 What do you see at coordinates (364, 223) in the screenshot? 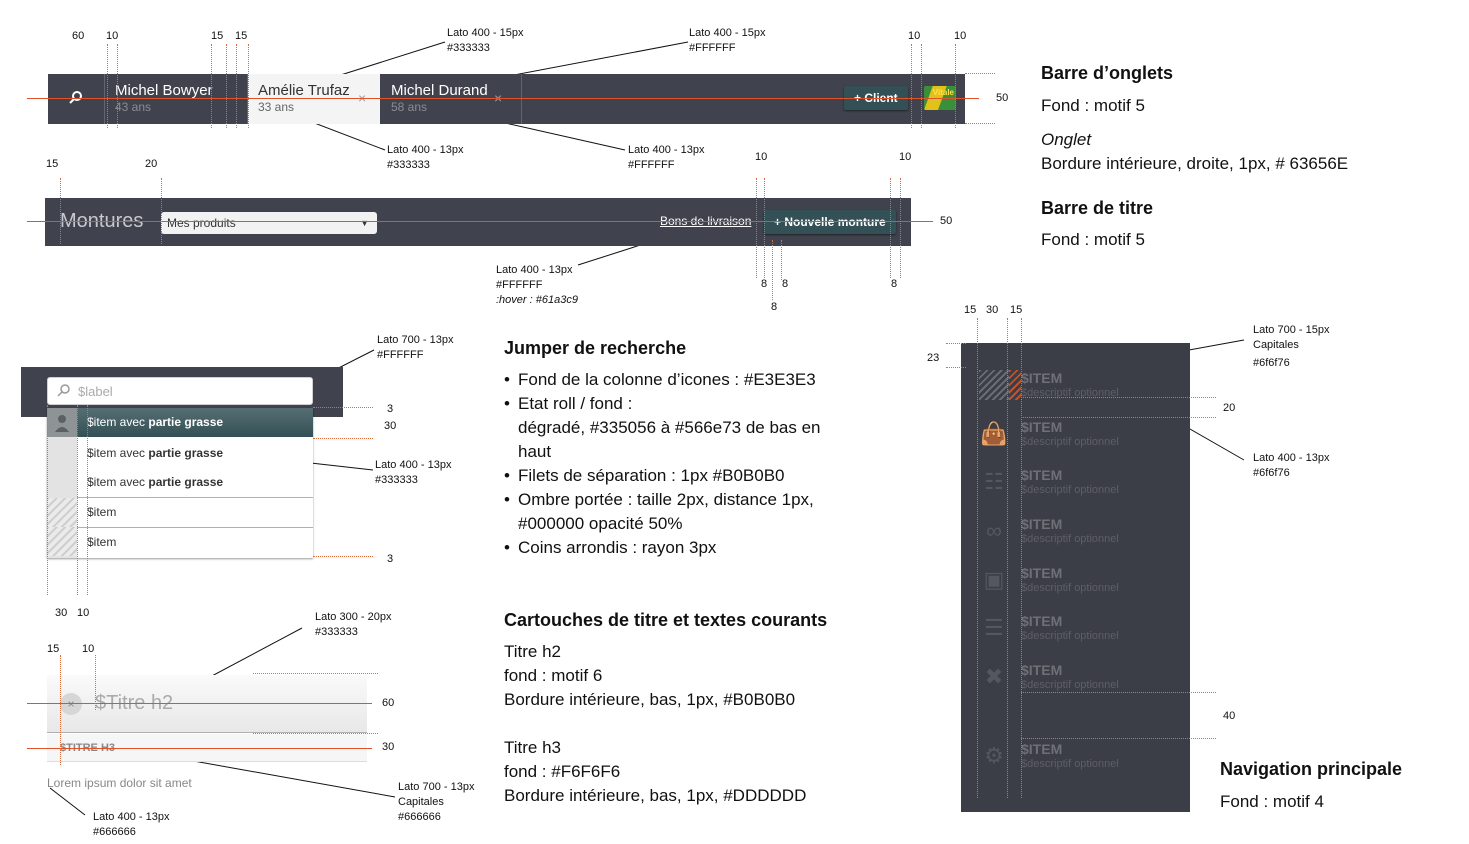
I see `caret-down-icon: ▼` at bounding box center [364, 223].